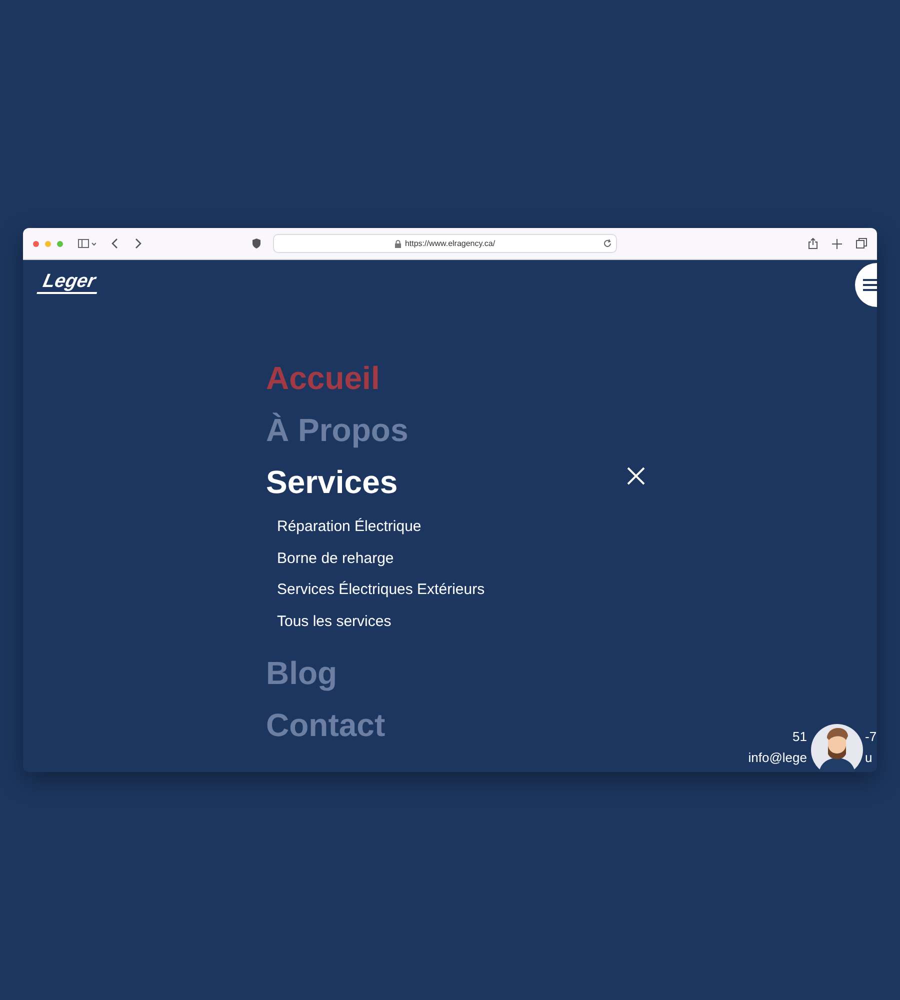 This screenshot has width=900, height=1000. I want to click on contact-text: 51, so click(799, 737).